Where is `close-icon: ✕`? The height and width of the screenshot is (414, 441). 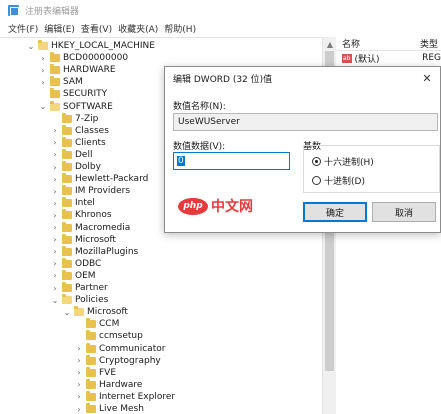
close-icon: ✕ is located at coordinates (427, 78).